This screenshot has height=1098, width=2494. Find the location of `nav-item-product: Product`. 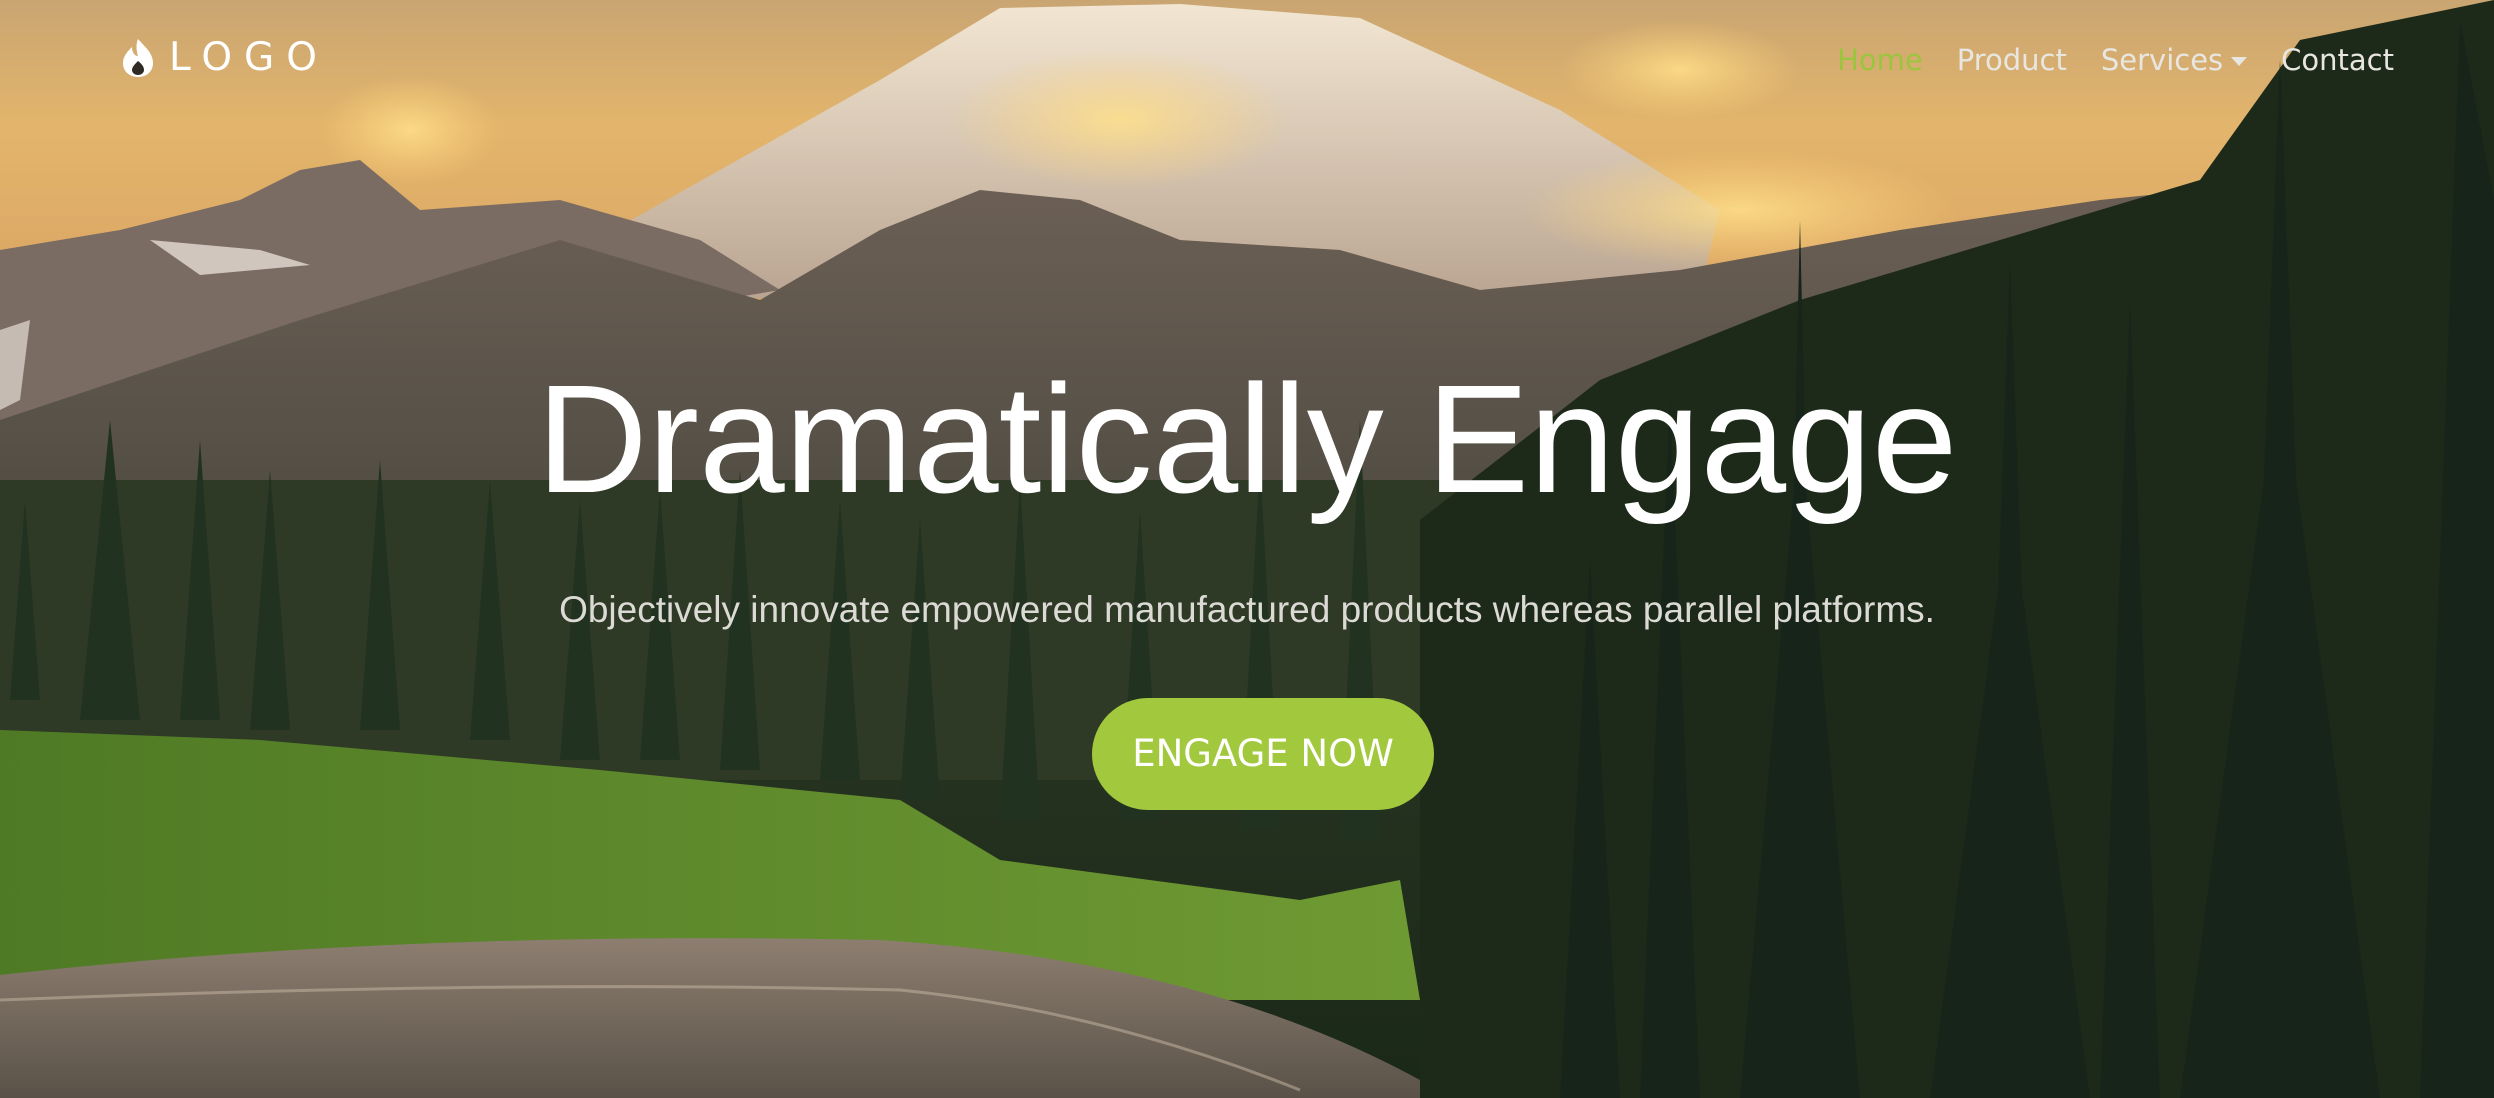

nav-item-product: Product is located at coordinates (2012, 60).